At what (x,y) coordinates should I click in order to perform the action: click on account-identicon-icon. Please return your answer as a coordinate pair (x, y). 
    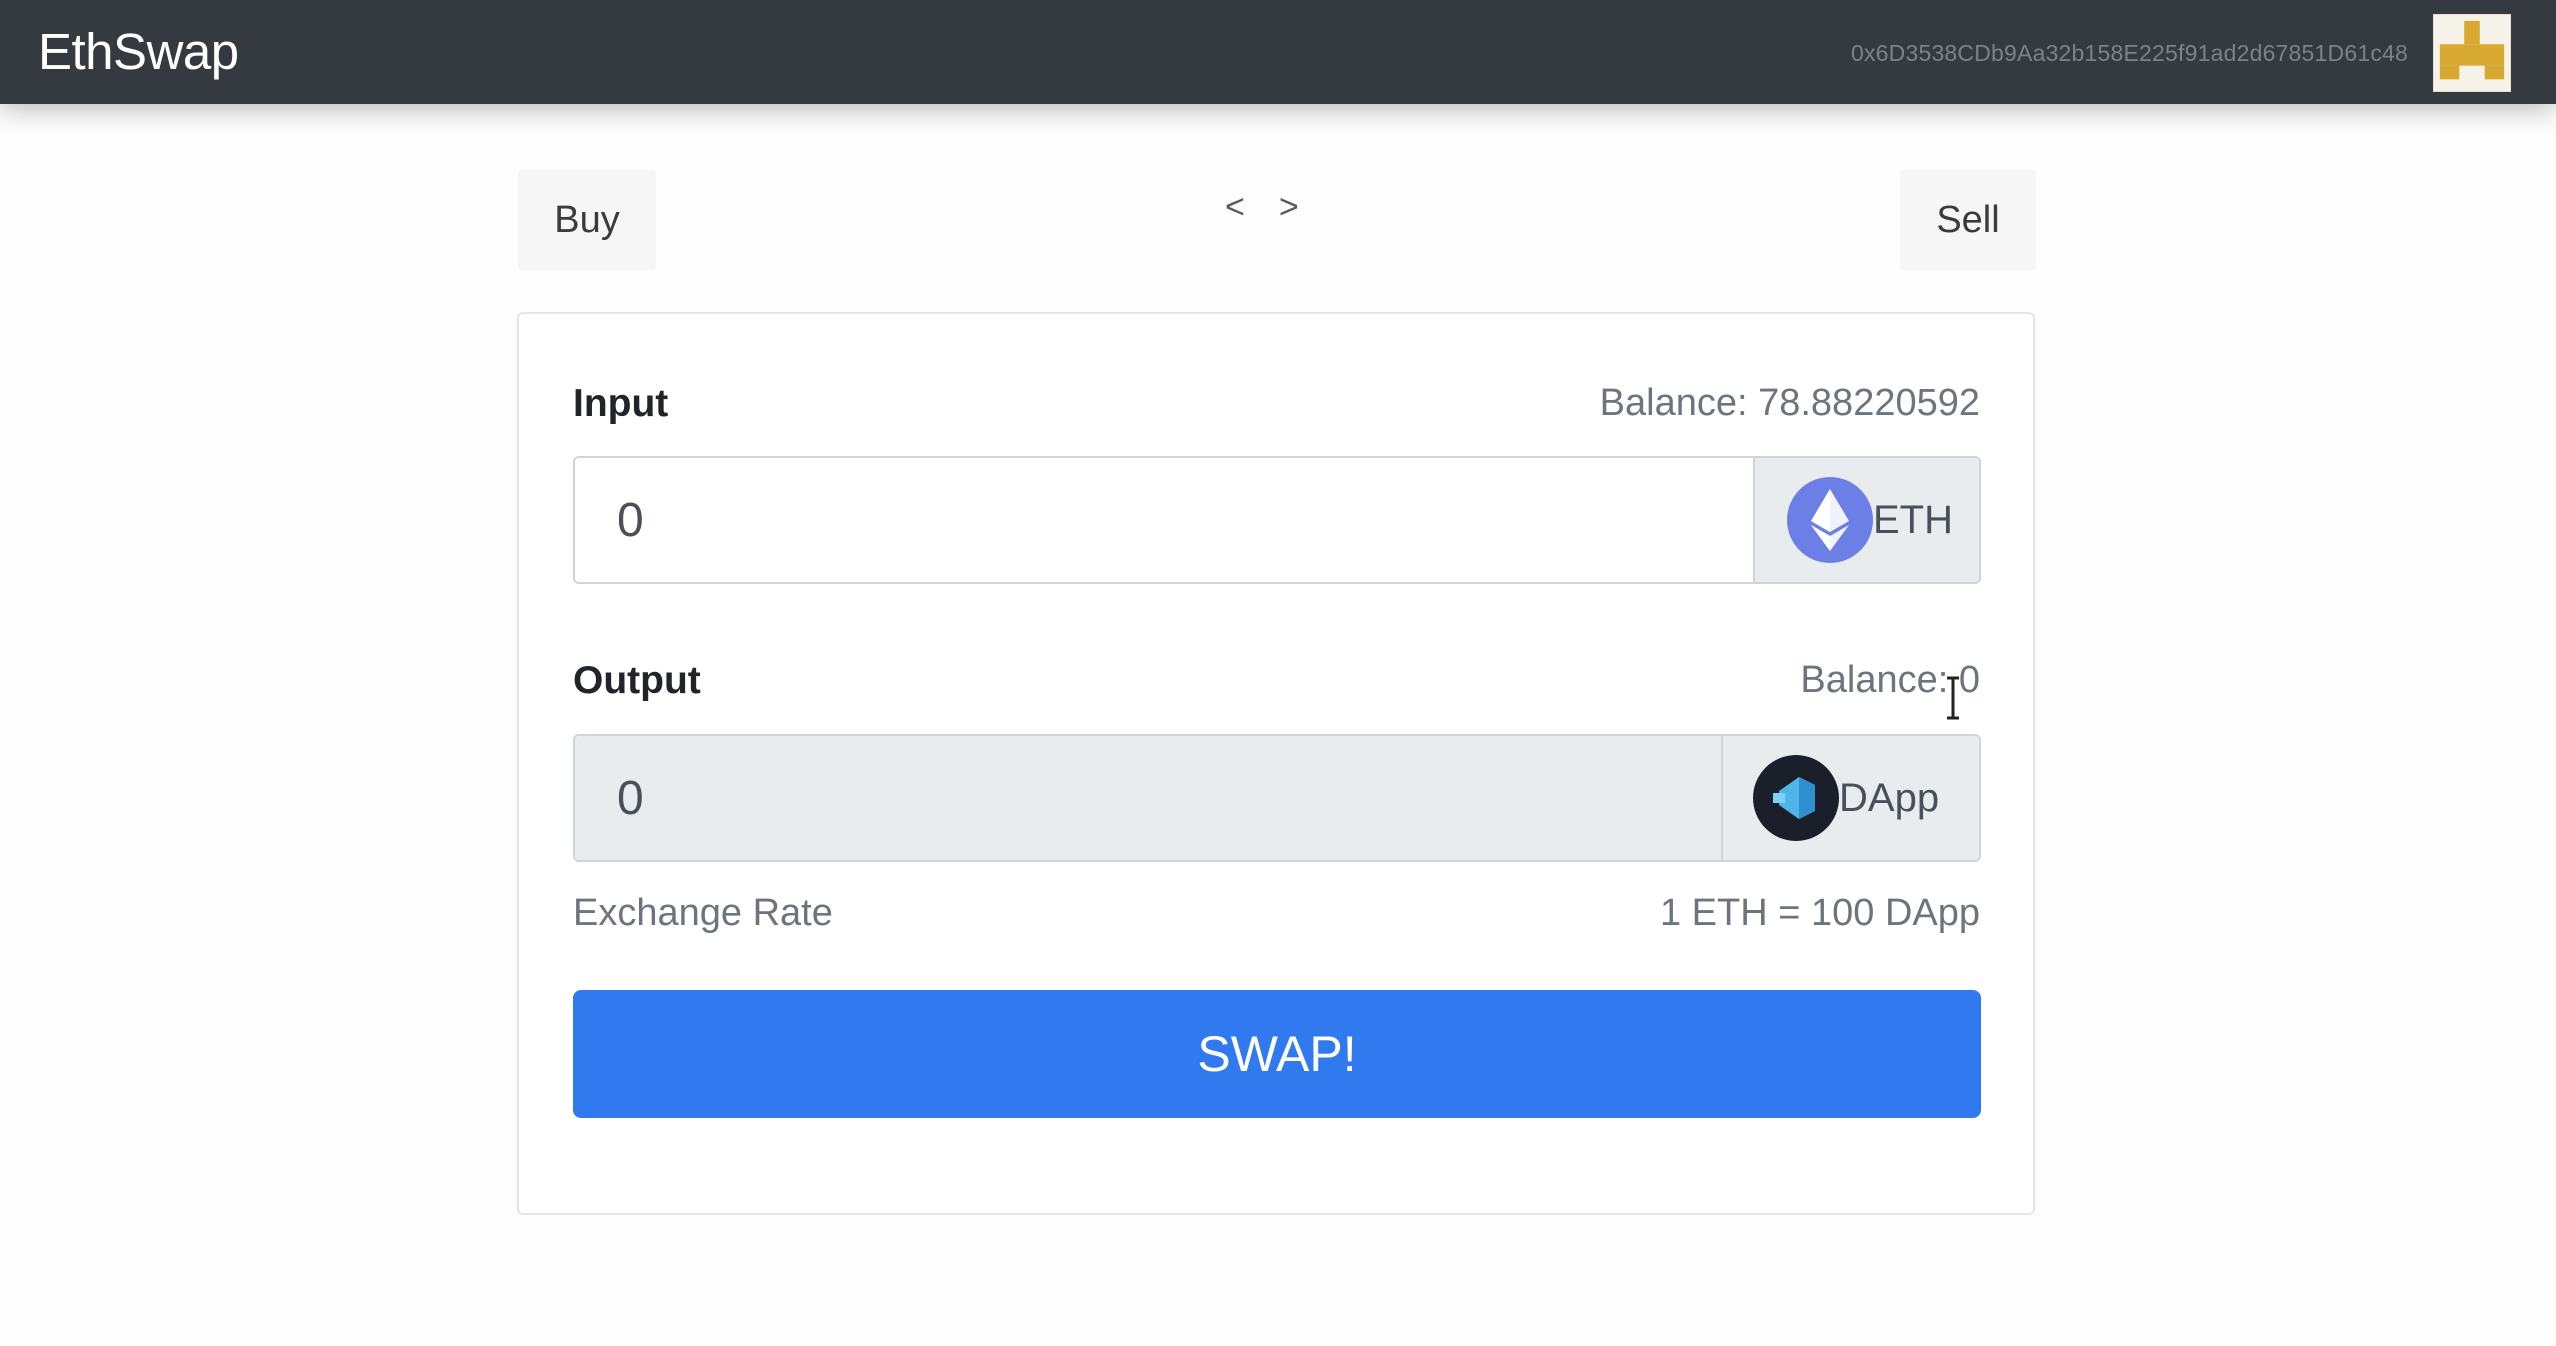
    Looking at the image, I should click on (2472, 53).